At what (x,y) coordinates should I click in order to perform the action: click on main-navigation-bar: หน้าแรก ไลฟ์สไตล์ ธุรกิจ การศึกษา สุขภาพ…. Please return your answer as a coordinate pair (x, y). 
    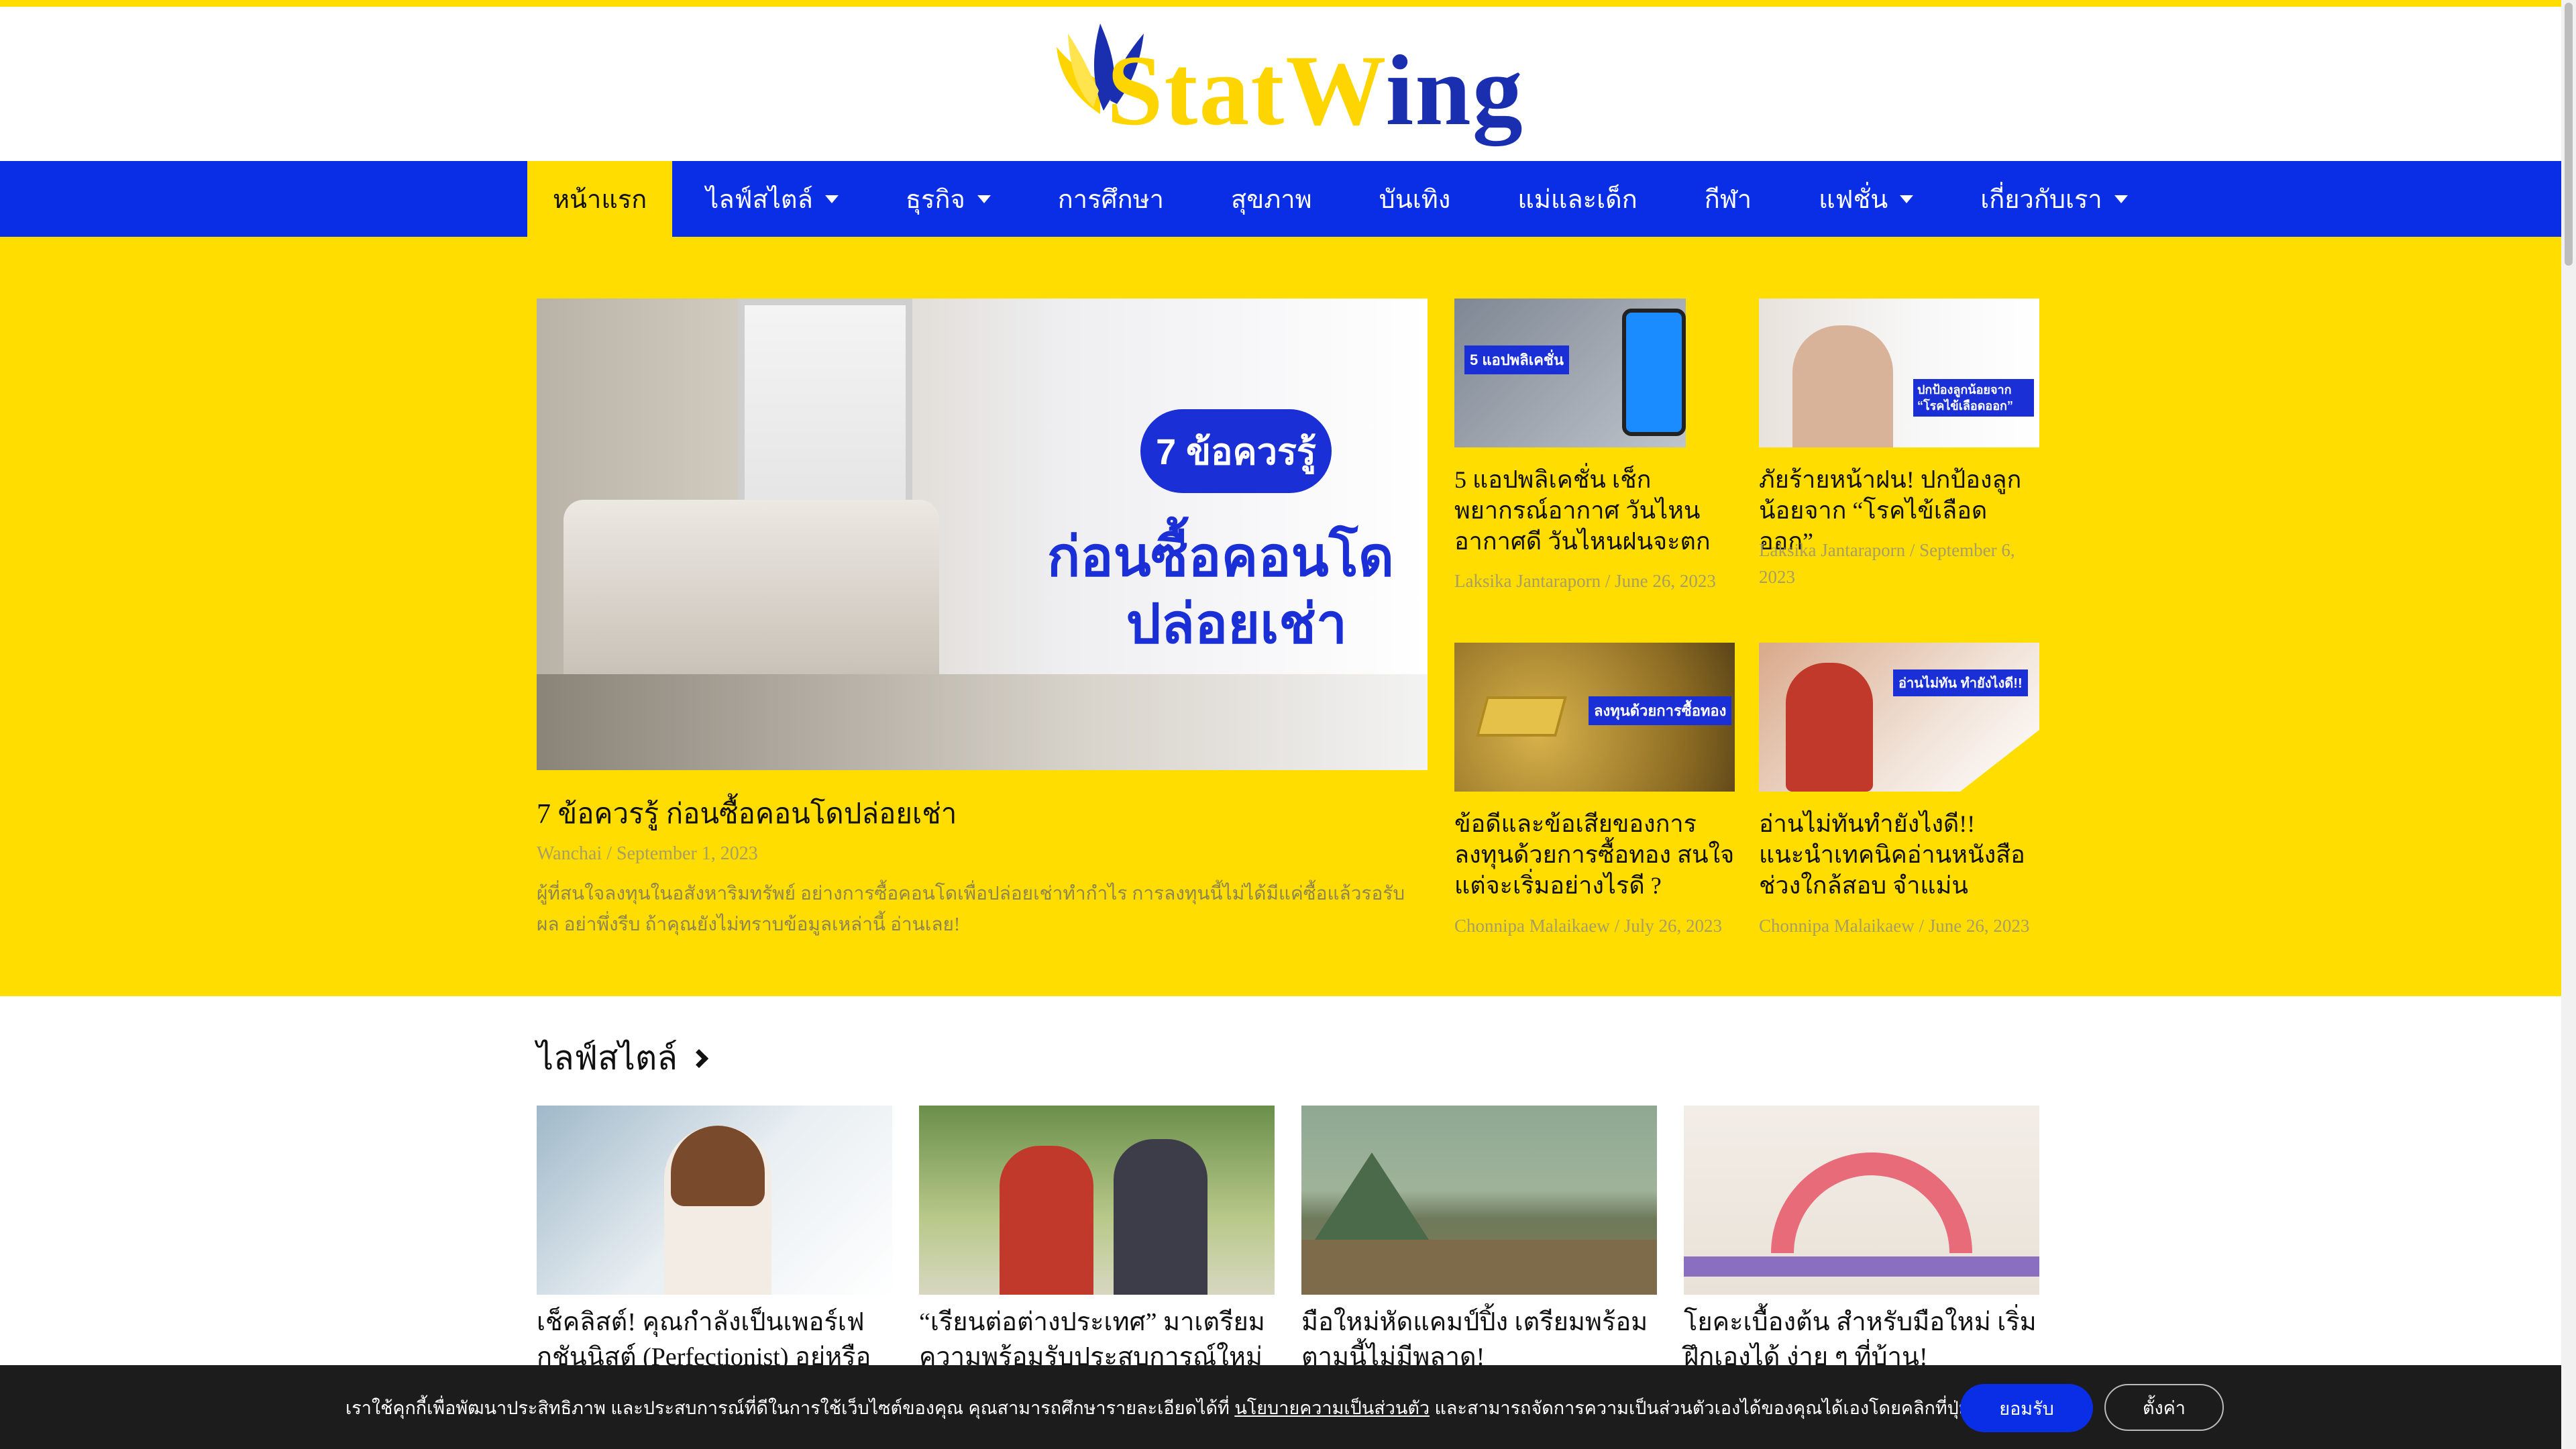
    Looking at the image, I should click on (1288, 199).